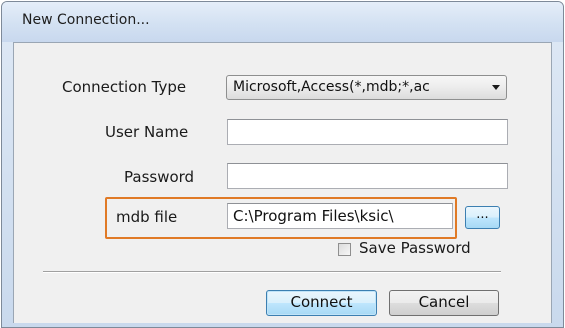 The height and width of the screenshot is (328, 565). I want to click on connection-type-select: Microsoft,Access(*,mdb;*,ac, so click(366, 87).